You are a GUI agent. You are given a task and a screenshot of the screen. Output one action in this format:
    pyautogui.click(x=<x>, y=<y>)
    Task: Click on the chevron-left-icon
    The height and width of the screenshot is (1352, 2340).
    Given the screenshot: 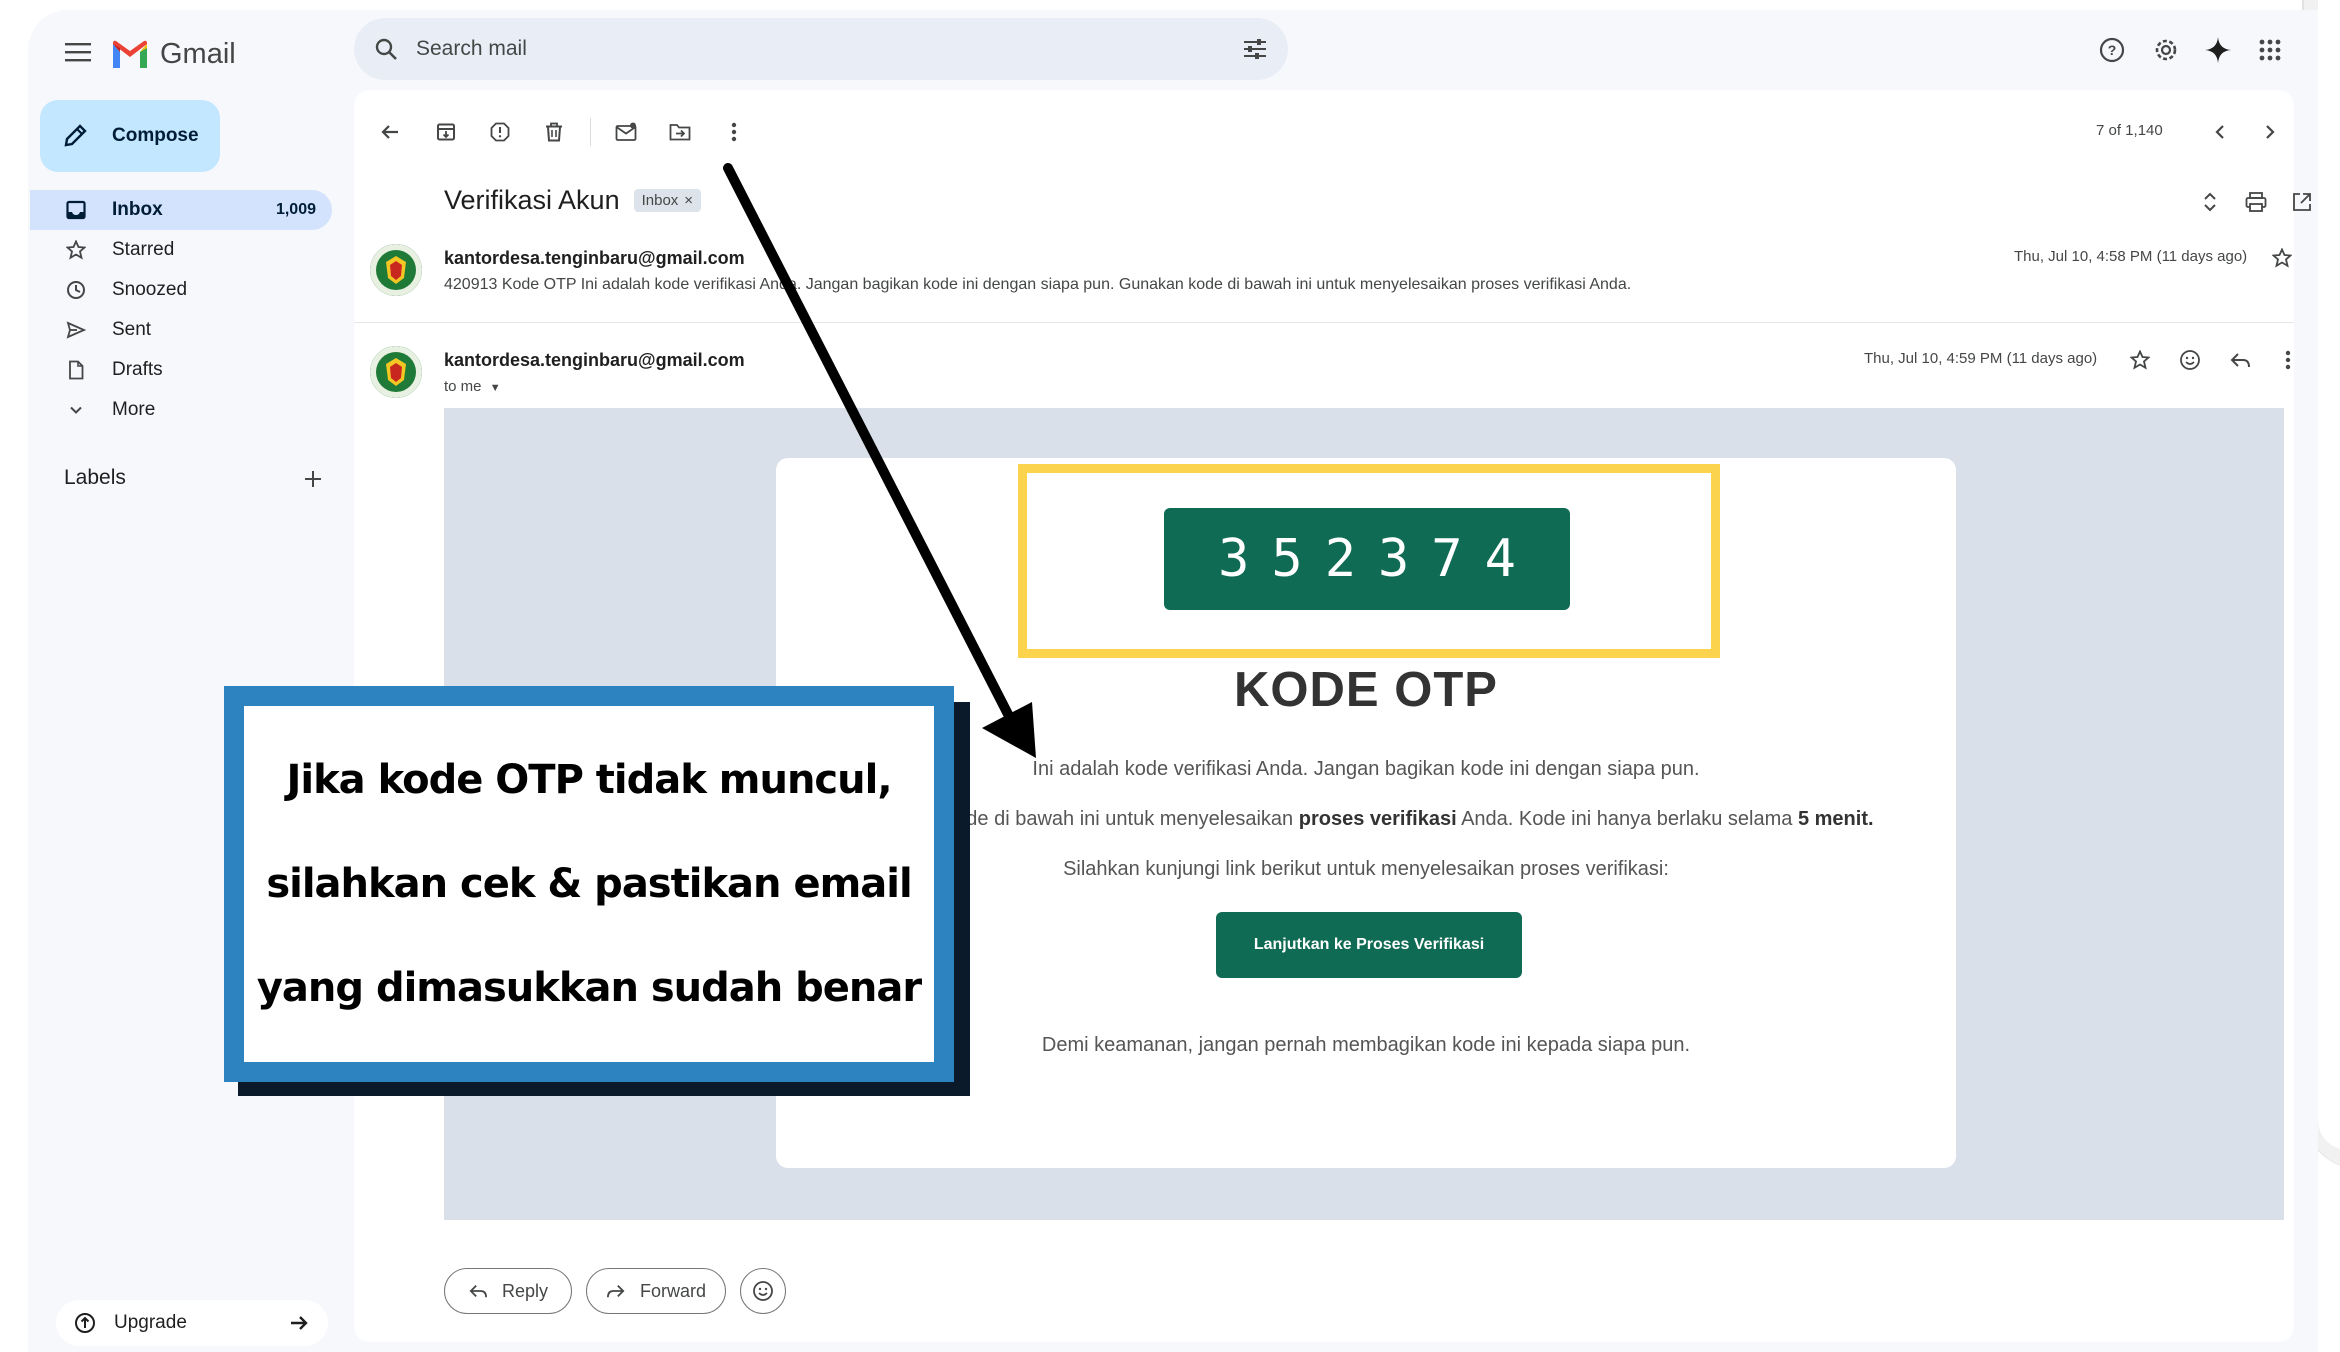 What is the action you would take?
    pyautogui.click(x=2219, y=132)
    